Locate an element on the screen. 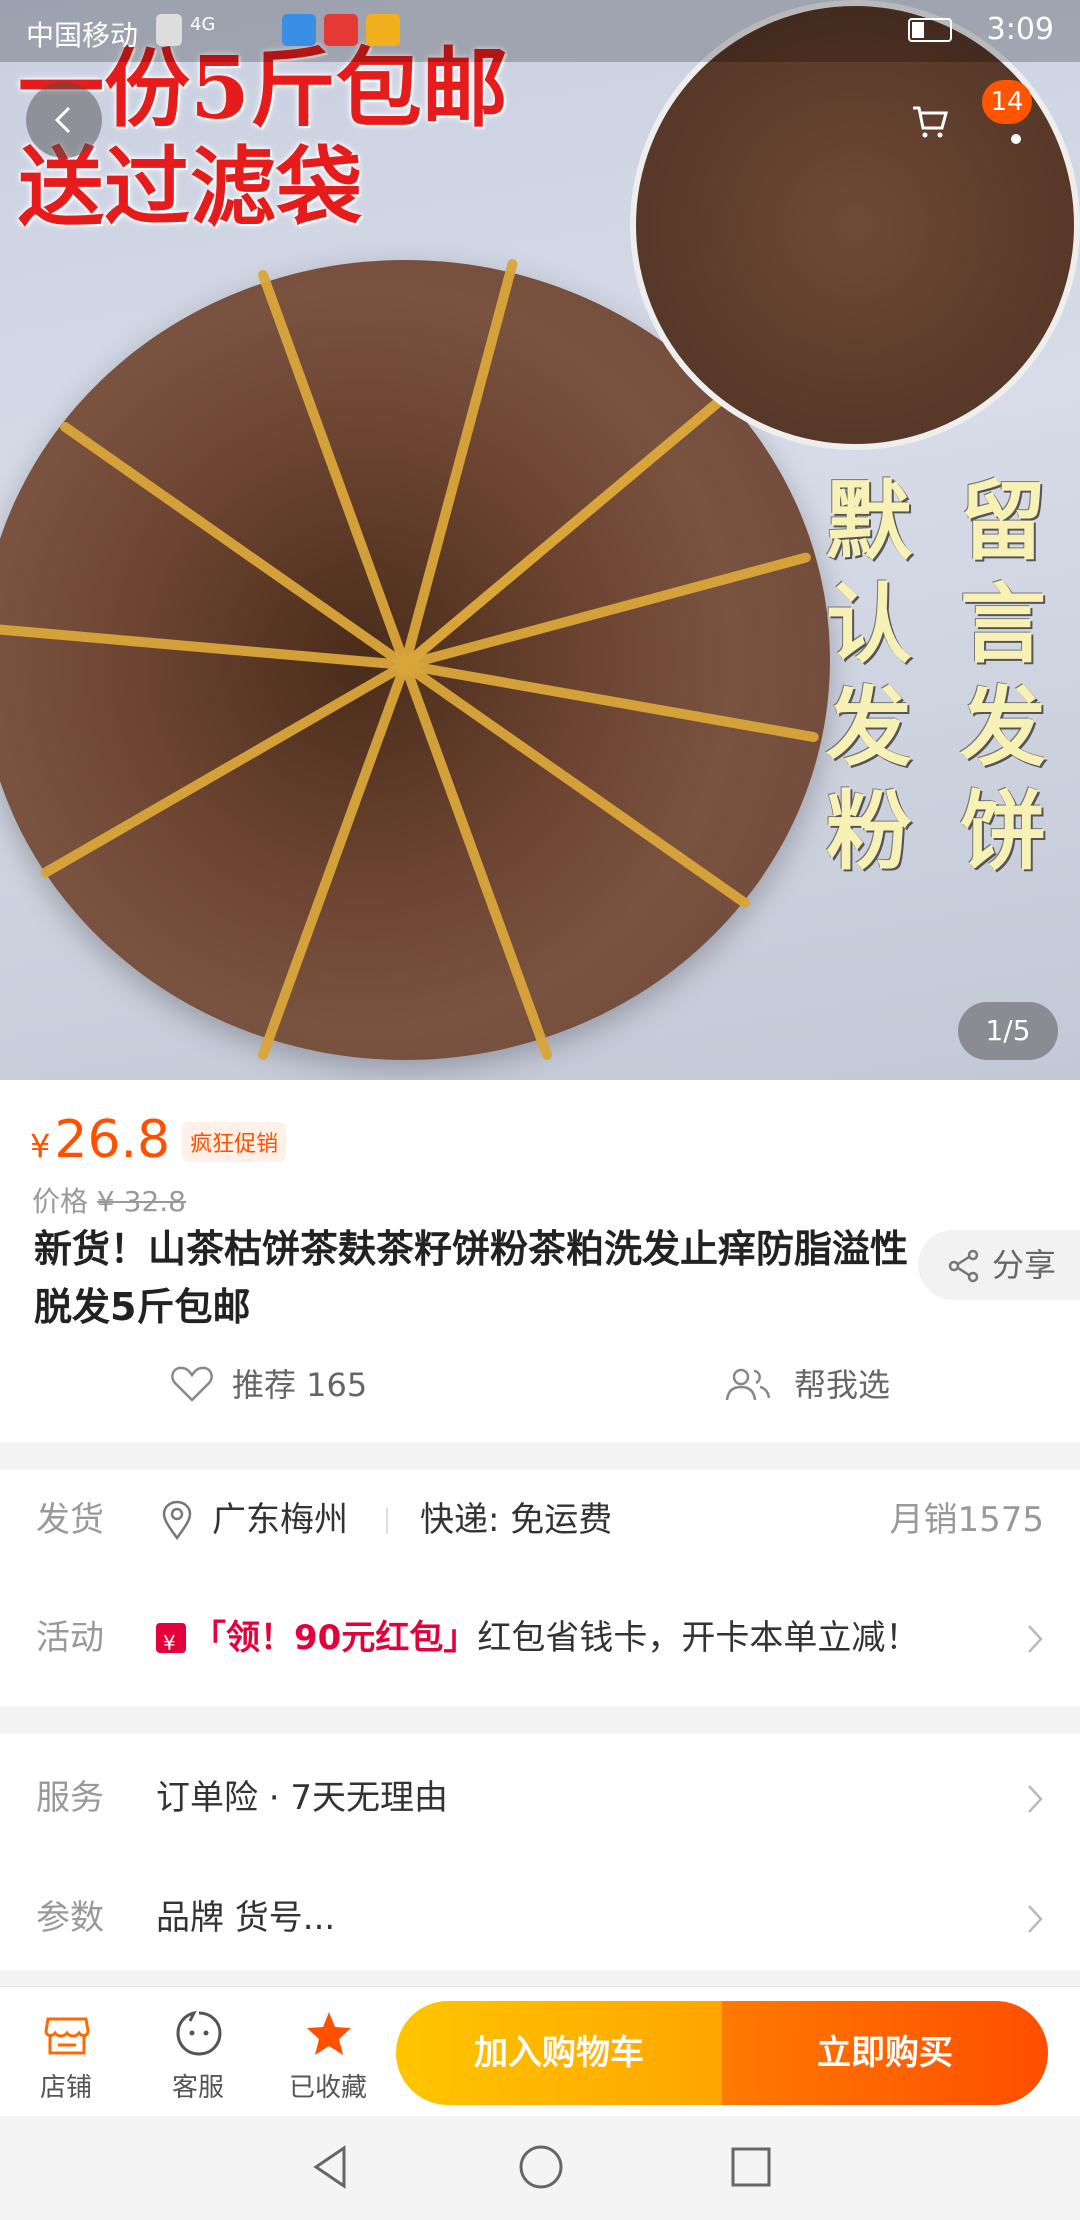 The image size is (1080, 2220). system-navigation-bar is located at coordinates (540, 2168).